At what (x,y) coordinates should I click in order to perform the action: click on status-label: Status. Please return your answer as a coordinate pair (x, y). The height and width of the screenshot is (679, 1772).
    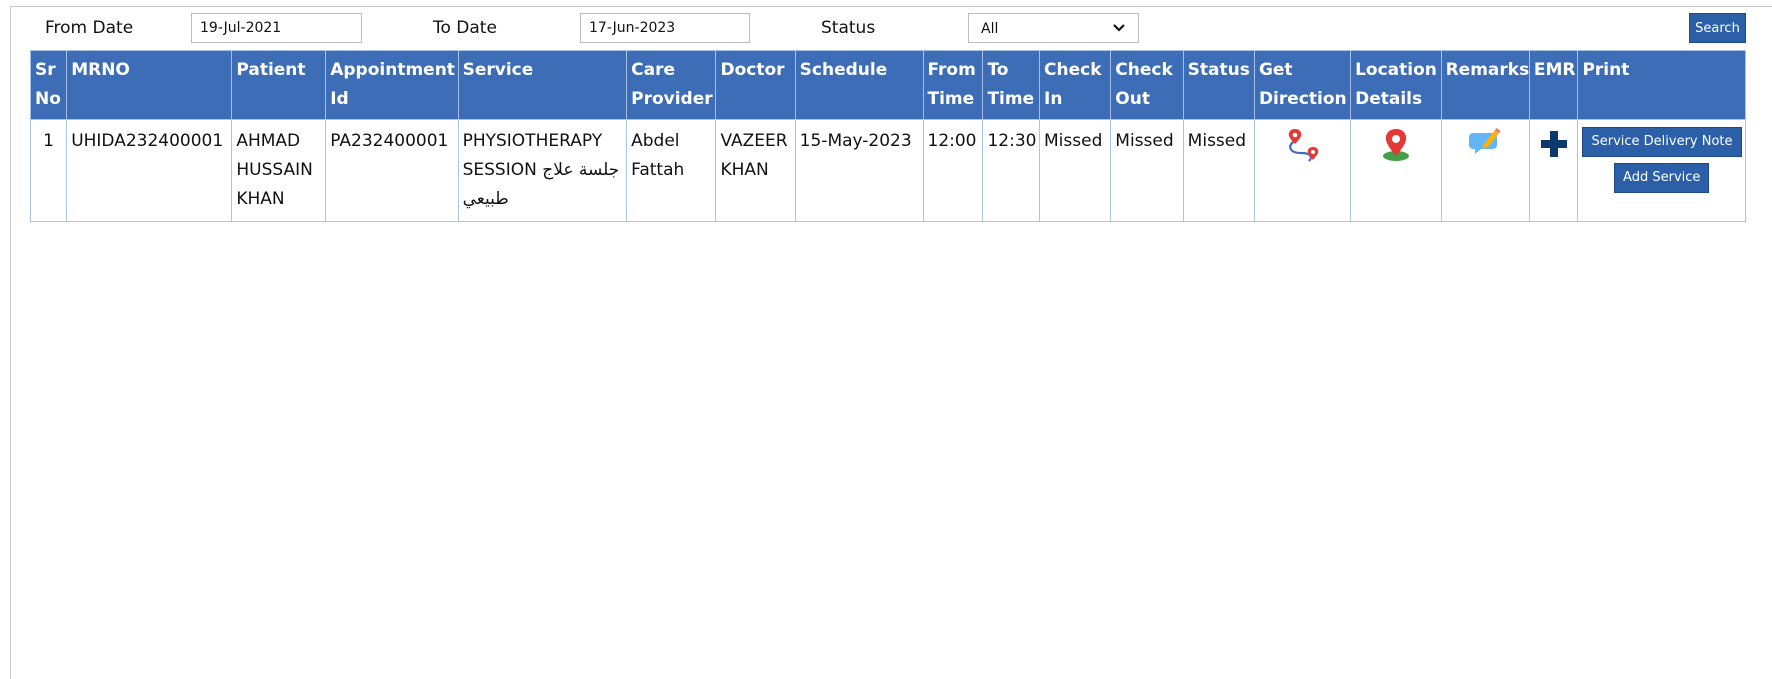
    Looking at the image, I should click on (848, 28).